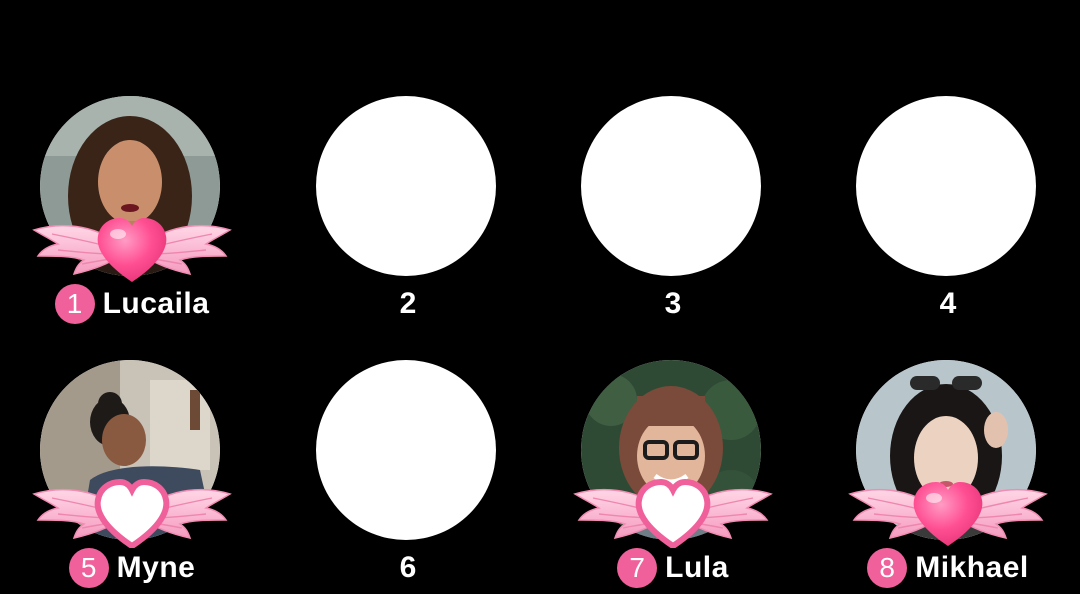 The image size is (1080, 594). I want to click on seat-8: 8 Mikhael, so click(948, 475).